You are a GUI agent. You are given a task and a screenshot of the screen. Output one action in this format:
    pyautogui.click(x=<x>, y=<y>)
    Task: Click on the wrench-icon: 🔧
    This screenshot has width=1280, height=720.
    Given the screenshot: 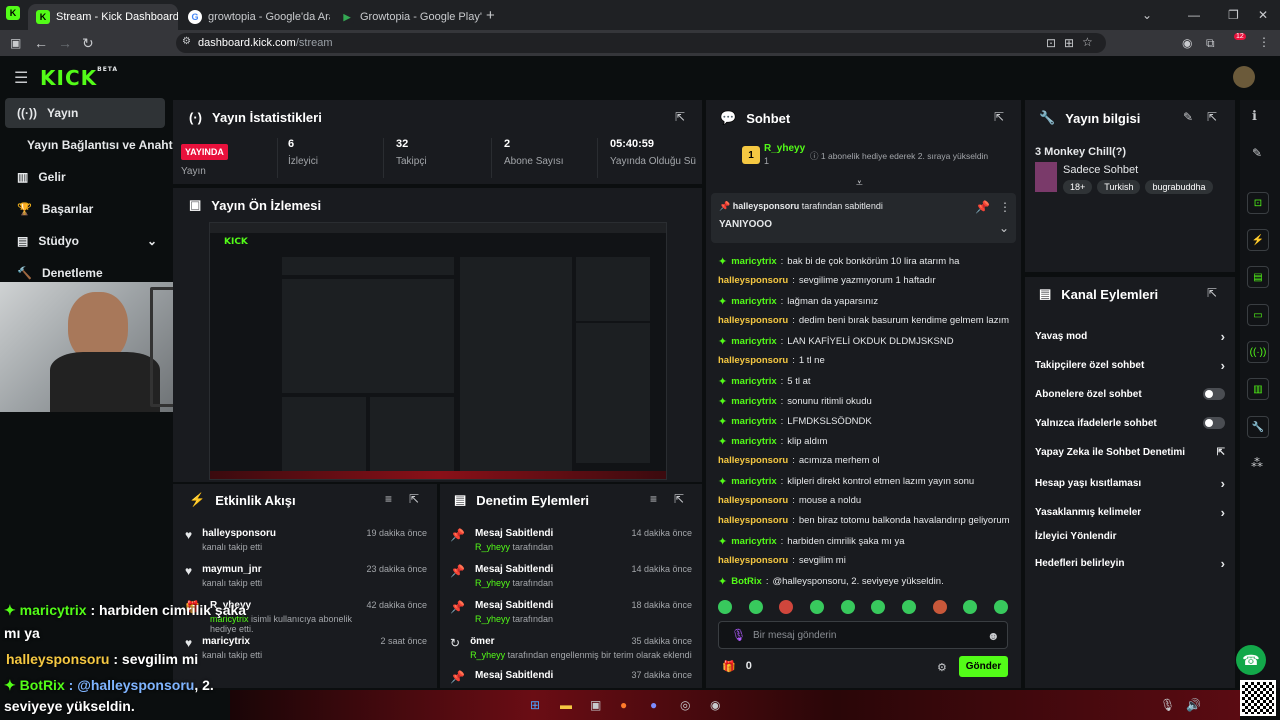 What is the action you would take?
    pyautogui.click(x=1258, y=427)
    